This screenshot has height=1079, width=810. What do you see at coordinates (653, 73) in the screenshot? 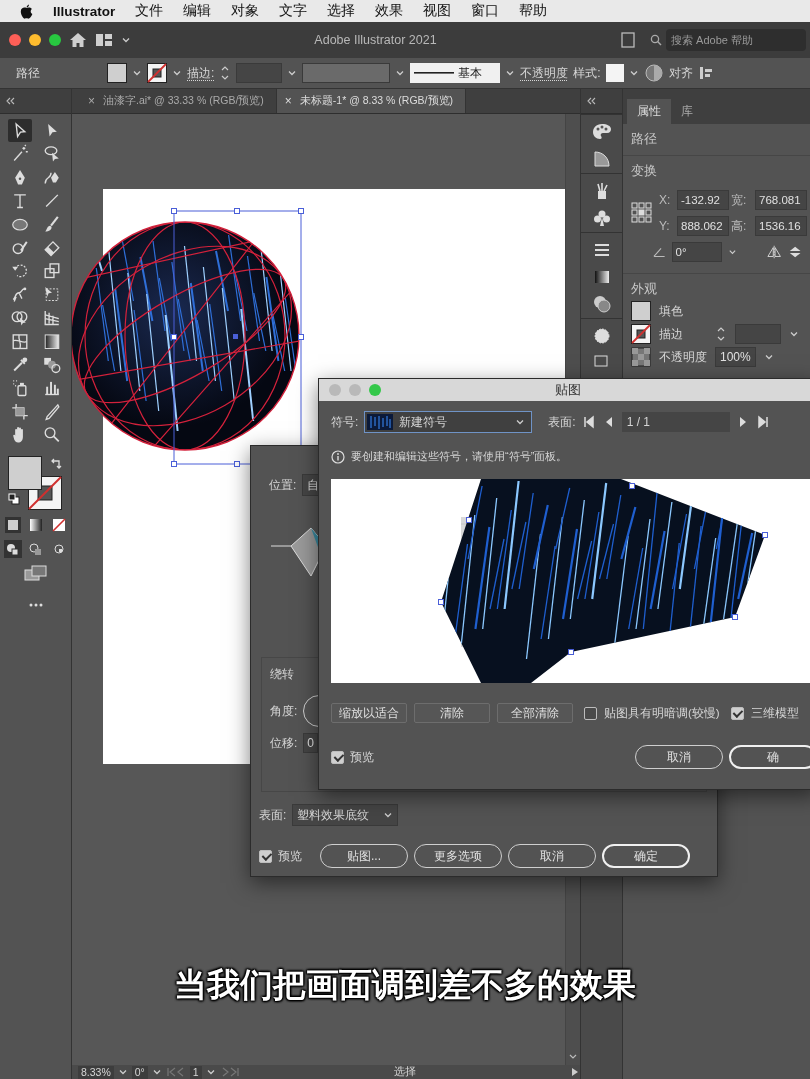
I see `recolor-icon` at bounding box center [653, 73].